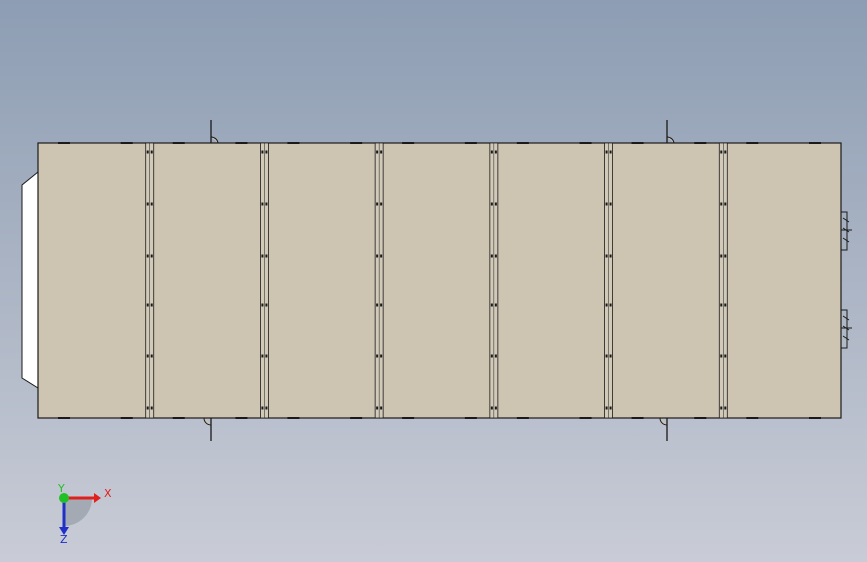 The height and width of the screenshot is (562, 867). Describe the element at coordinates (108, 493) in the screenshot. I see `x-axis-label: X` at that location.